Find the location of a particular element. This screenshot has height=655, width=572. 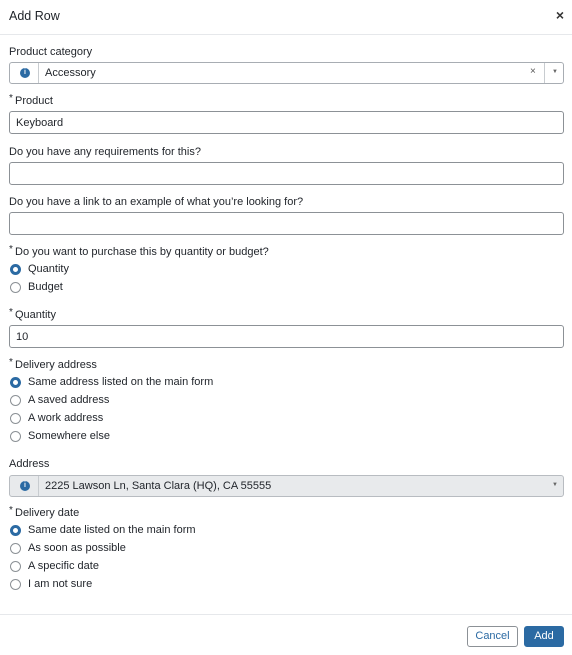

radio-label: A specific date is located at coordinates (63, 566).